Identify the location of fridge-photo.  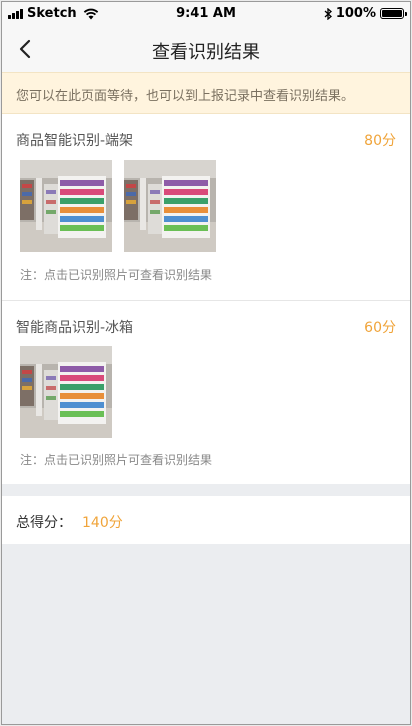
(66, 392).